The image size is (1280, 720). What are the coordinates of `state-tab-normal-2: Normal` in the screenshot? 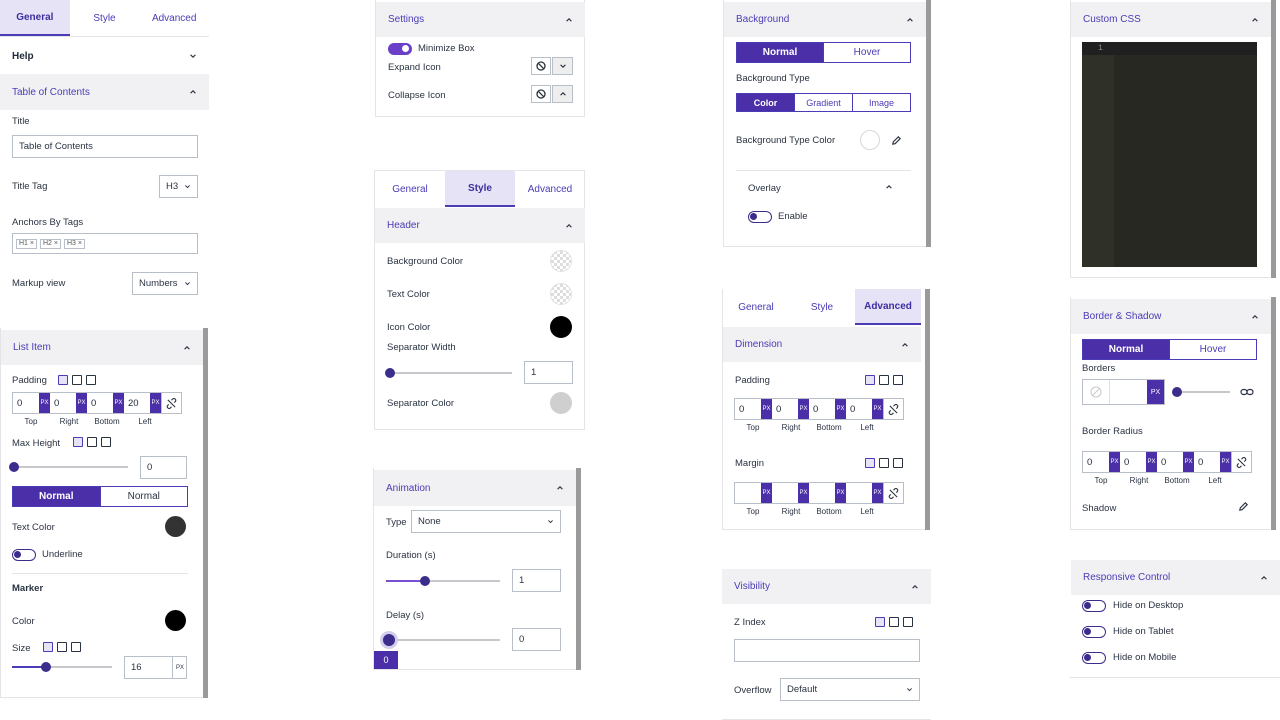 It's located at (143, 496).